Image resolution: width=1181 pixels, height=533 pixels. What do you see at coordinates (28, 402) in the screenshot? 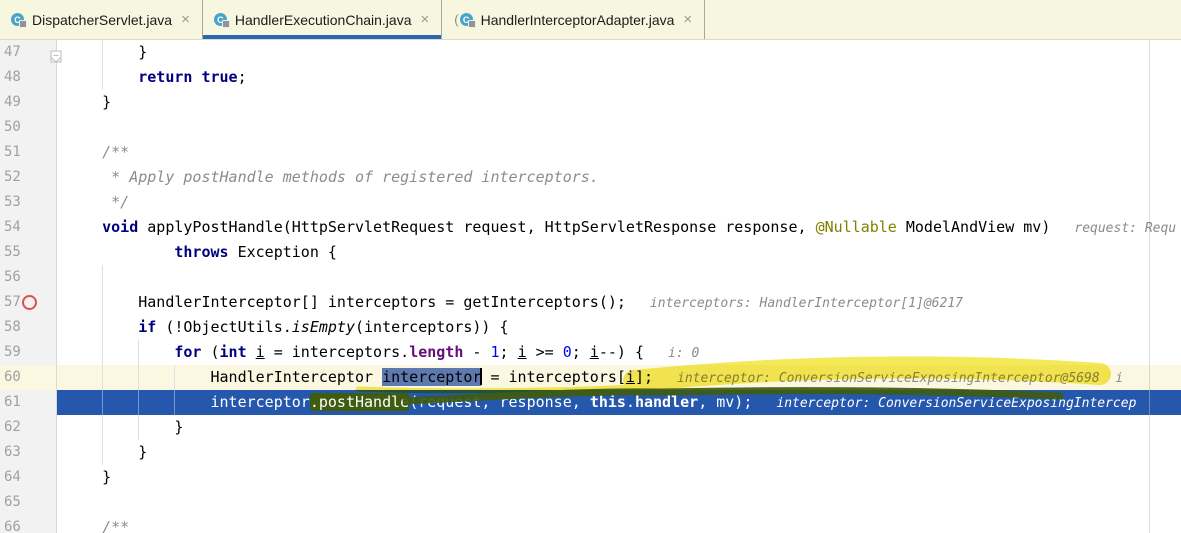
I see `line-number: 61` at bounding box center [28, 402].